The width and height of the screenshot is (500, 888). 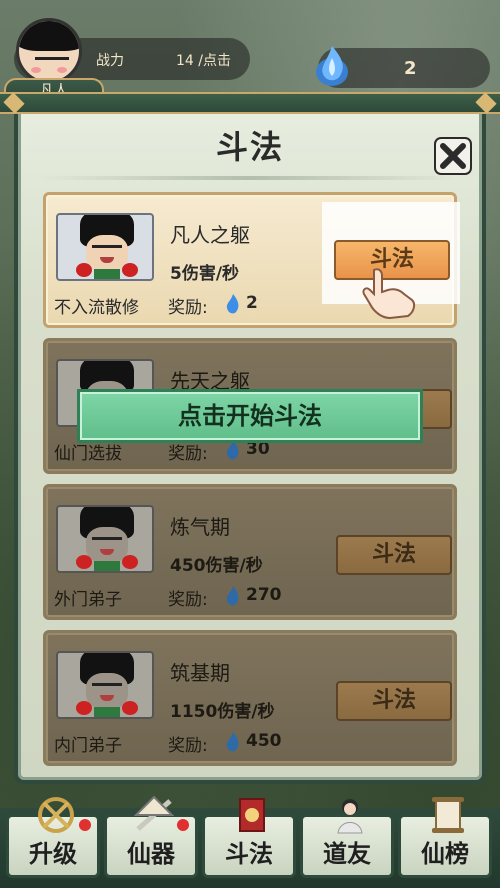 I want to click on opponent-rank: 不入流散修, so click(x=96, y=308).